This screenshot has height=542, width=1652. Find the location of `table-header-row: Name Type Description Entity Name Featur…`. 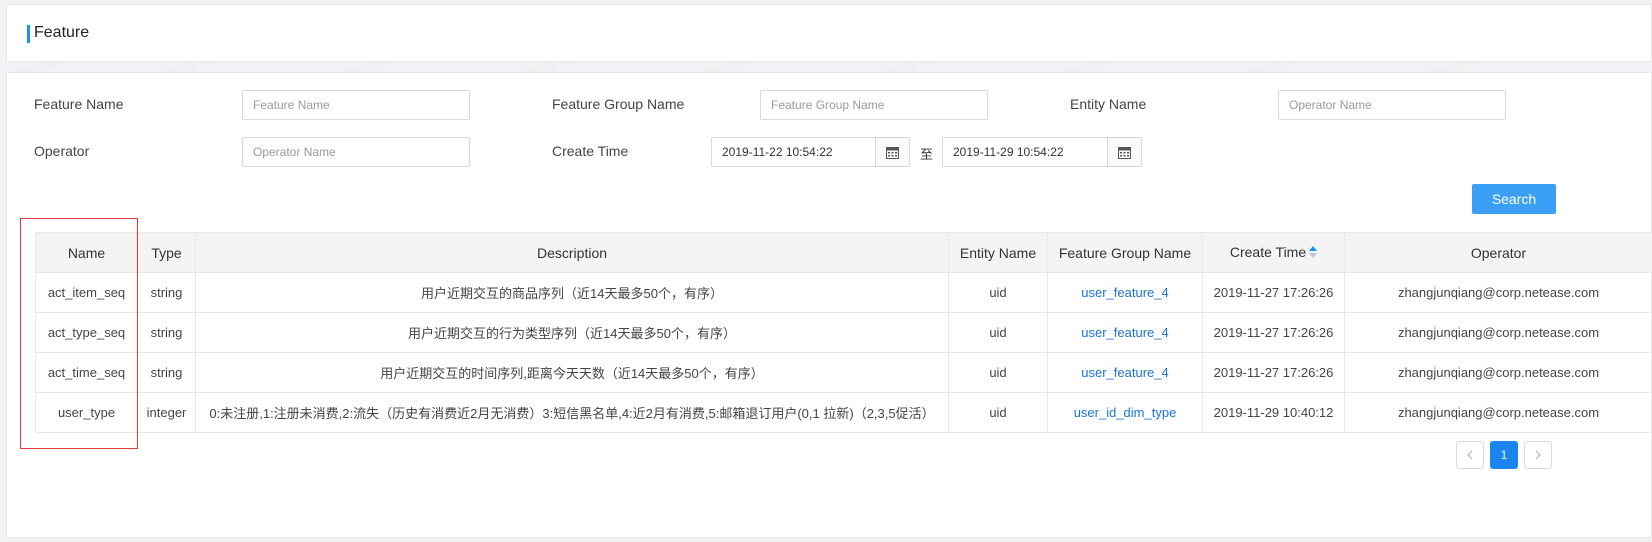

table-header-row: Name Type Description Entity Name Featur… is located at coordinates (843, 252).